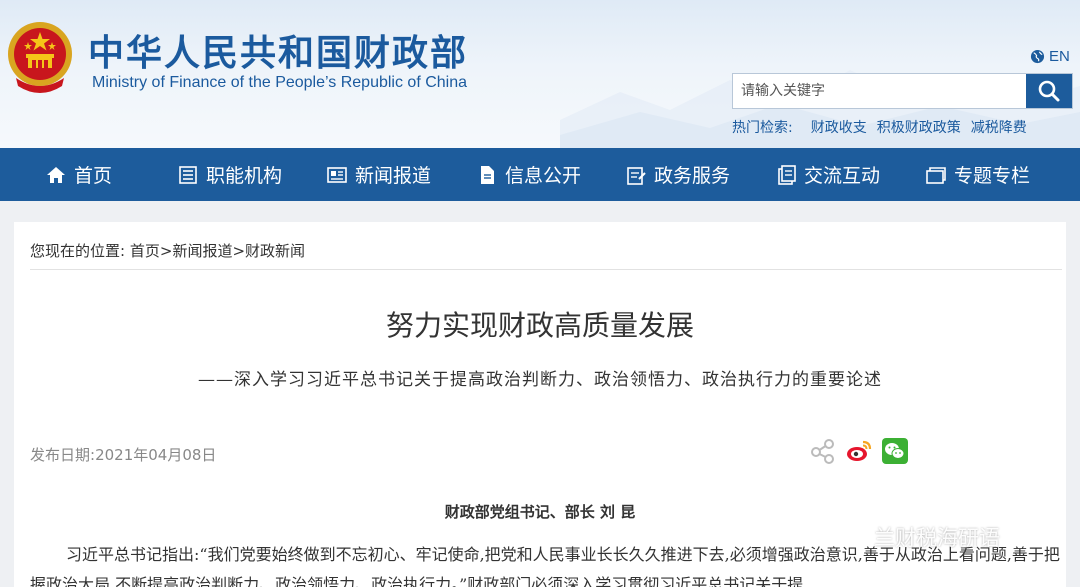  Describe the element at coordinates (540, 380) in the screenshot. I see `article-subtitle: ——深入学习习近平总书记关于提高政治判断力、政治领悟力、政治执行力的重要论述` at that location.